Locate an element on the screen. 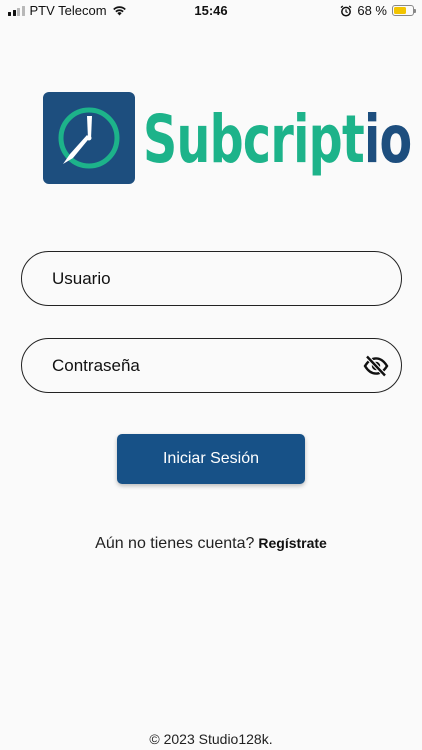 The height and width of the screenshot is (750, 422). logo-text-accent: io is located at coordinates (387, 139).